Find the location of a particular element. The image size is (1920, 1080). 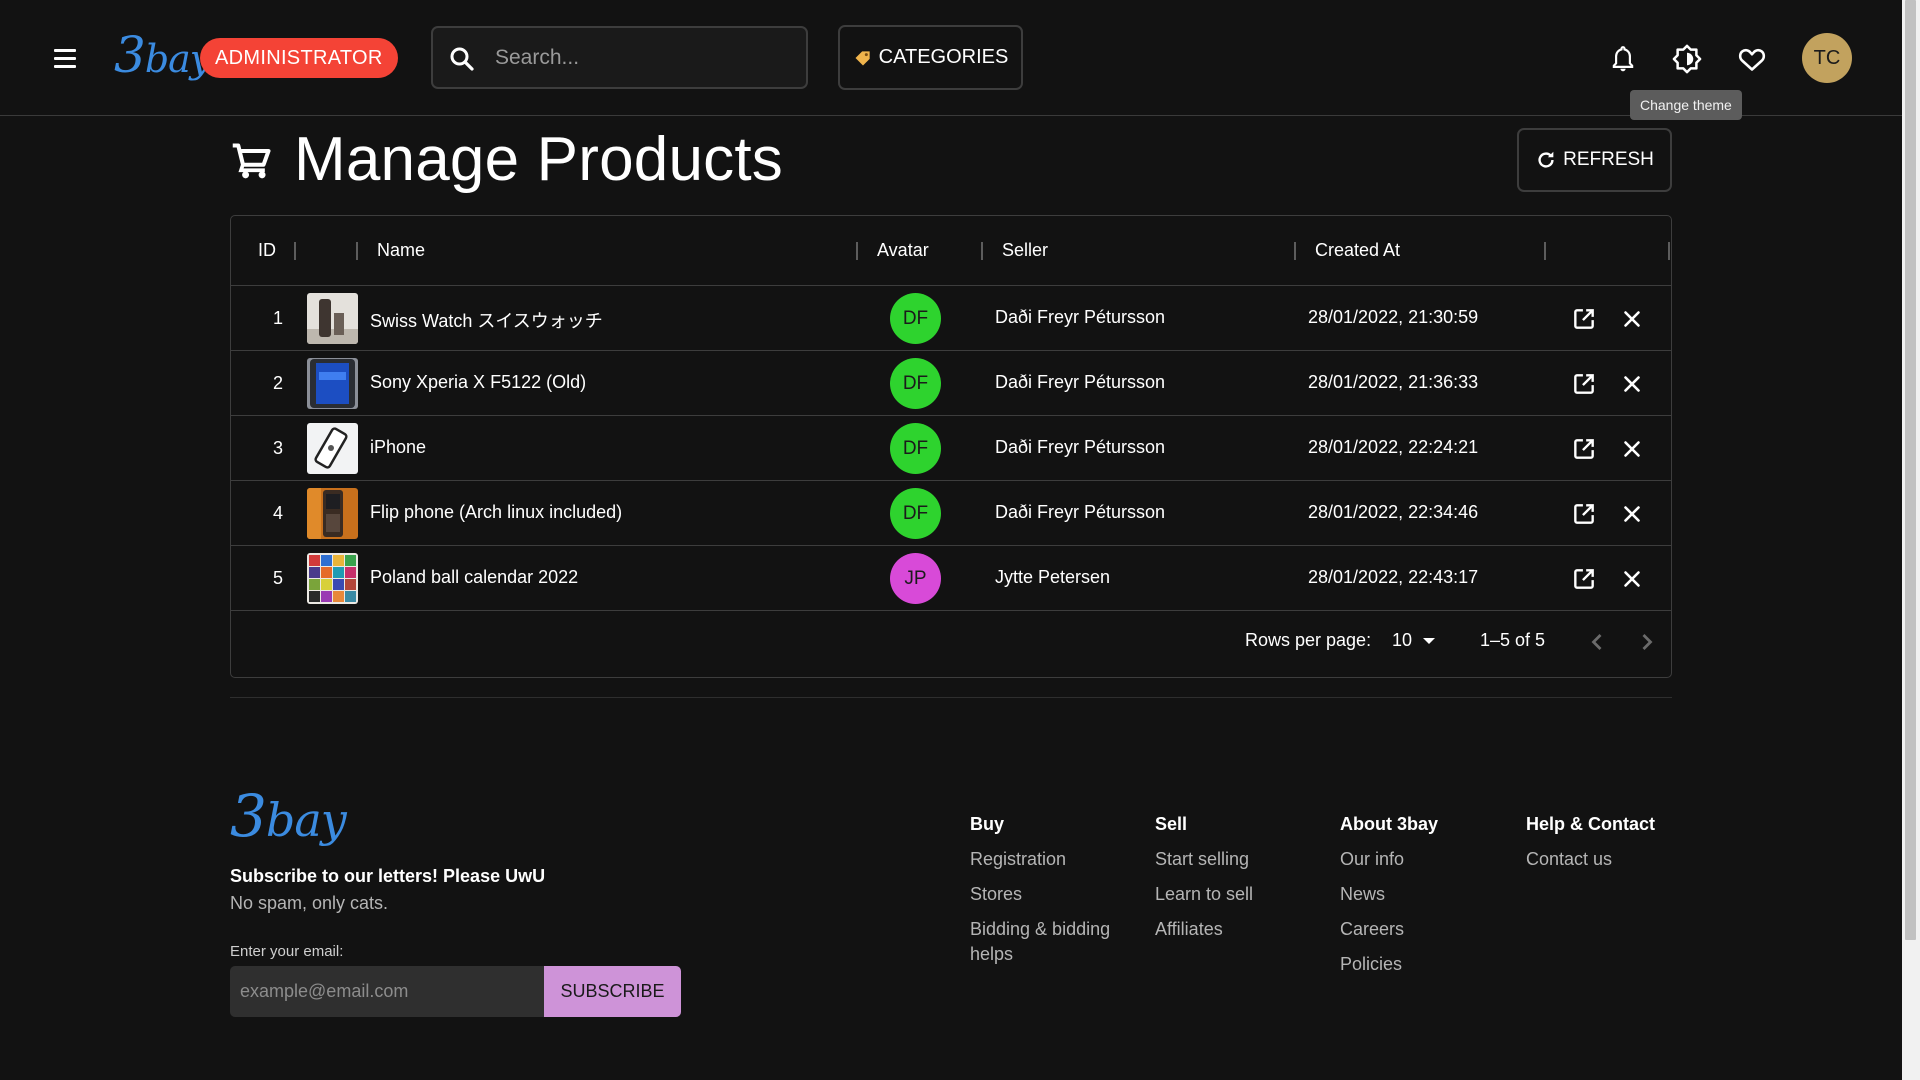

footer-link: Registration is located at coordinates (1050, 859).